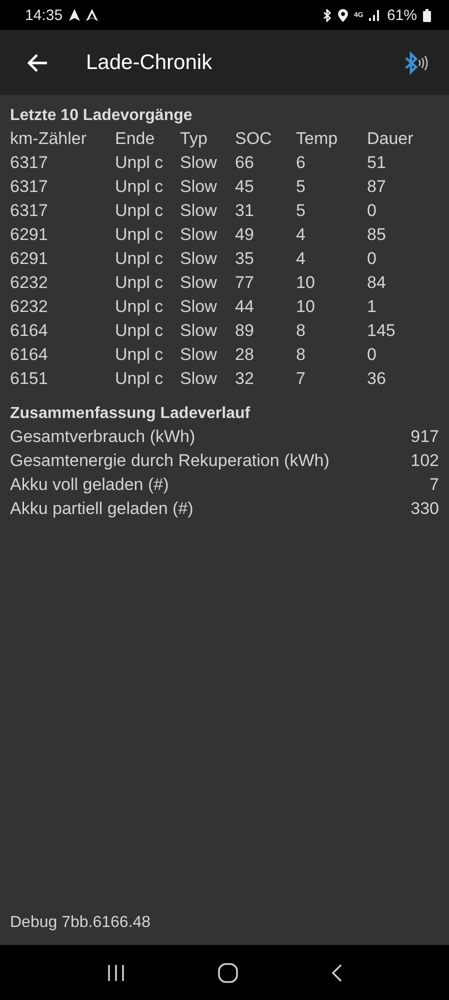 This screenshot has height=1000, width=449. Describe the element at coordinates (416, 62) in the screenshot. I see `bluetooth-signal-icon` at that location.